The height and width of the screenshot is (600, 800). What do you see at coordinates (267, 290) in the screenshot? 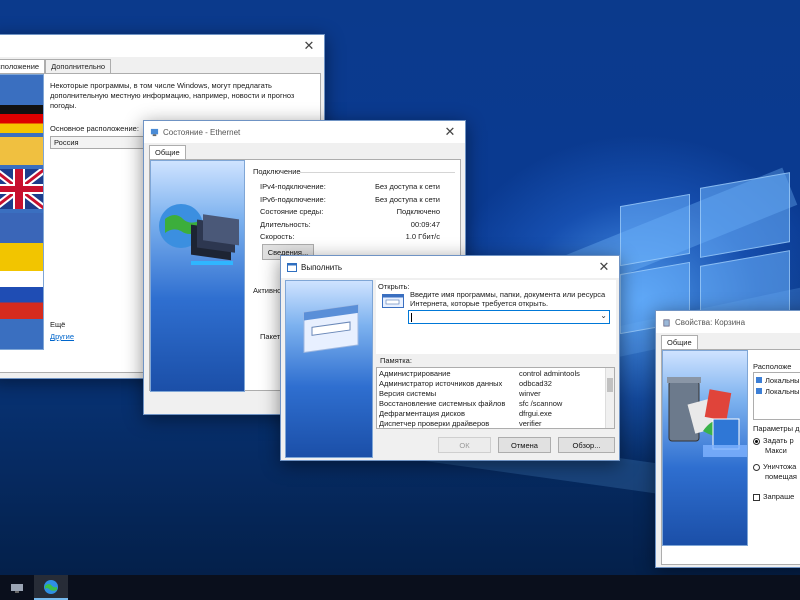
I see `activity-label: Активно` at bounding box center [267, 290].